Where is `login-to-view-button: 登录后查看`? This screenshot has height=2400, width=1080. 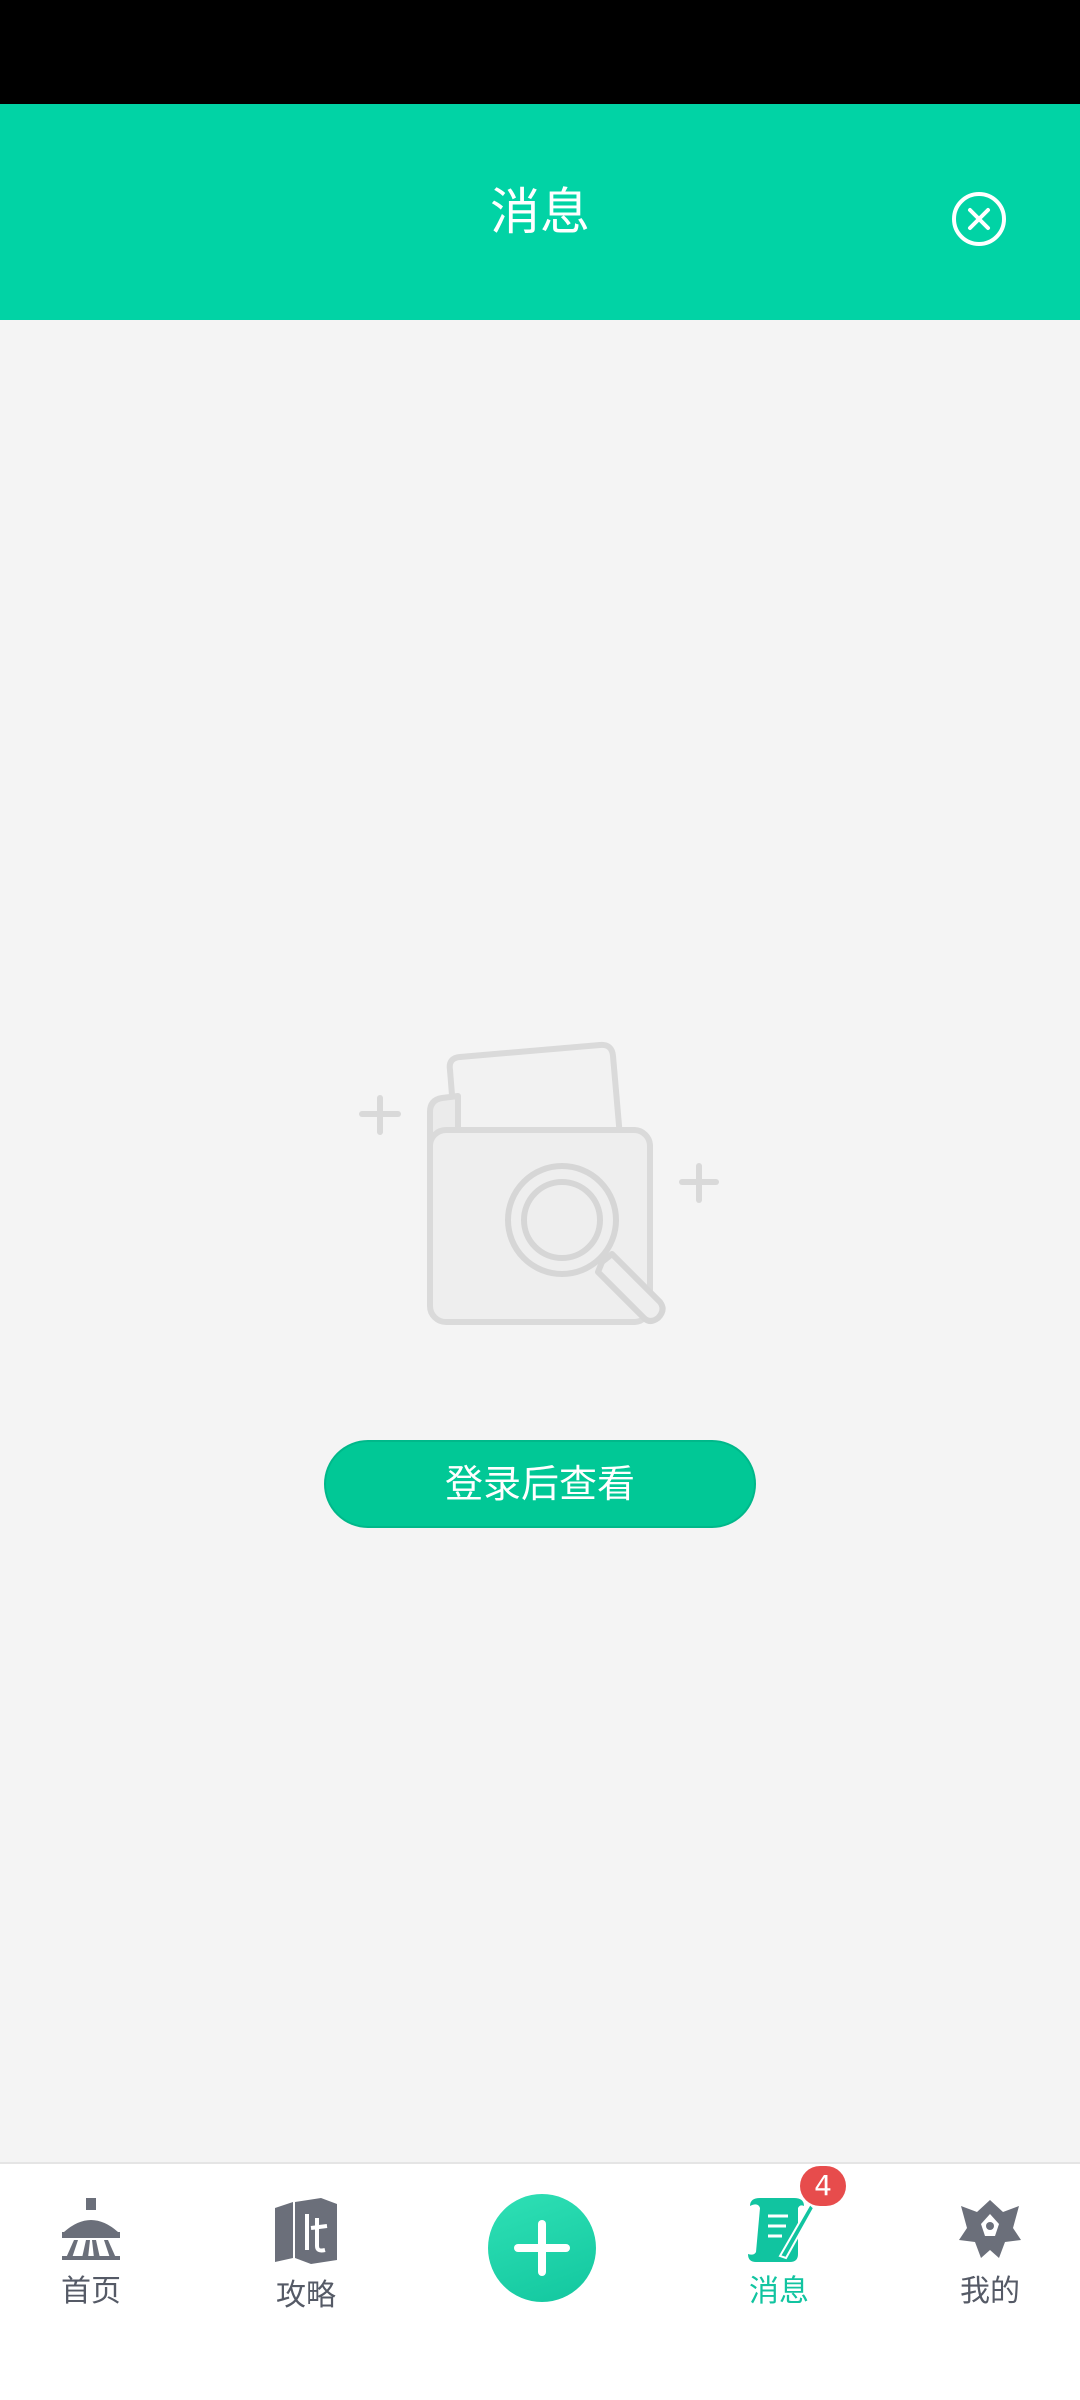 login-to-view-button: 登录后查看 is located at coordinates (540, 1484).